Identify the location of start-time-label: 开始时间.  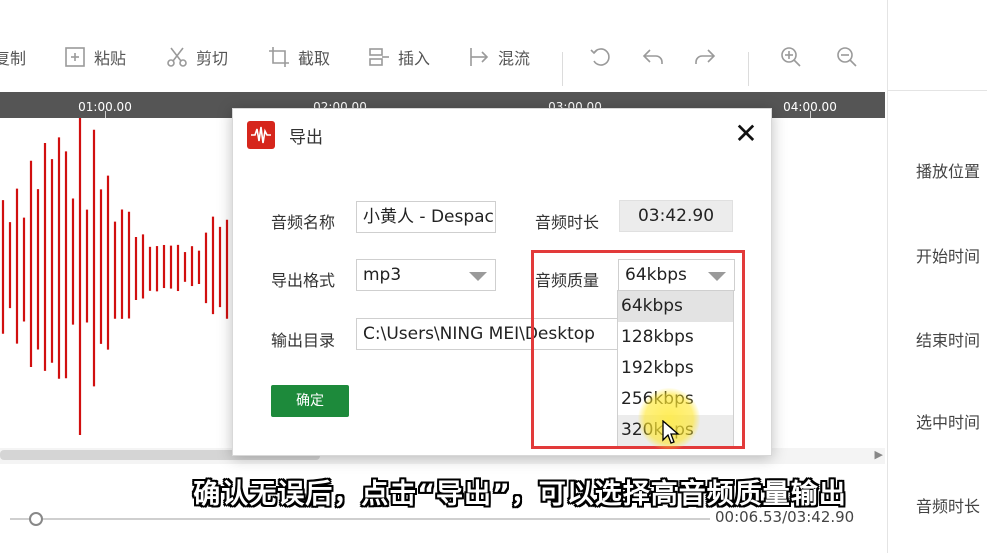
(948, 256).